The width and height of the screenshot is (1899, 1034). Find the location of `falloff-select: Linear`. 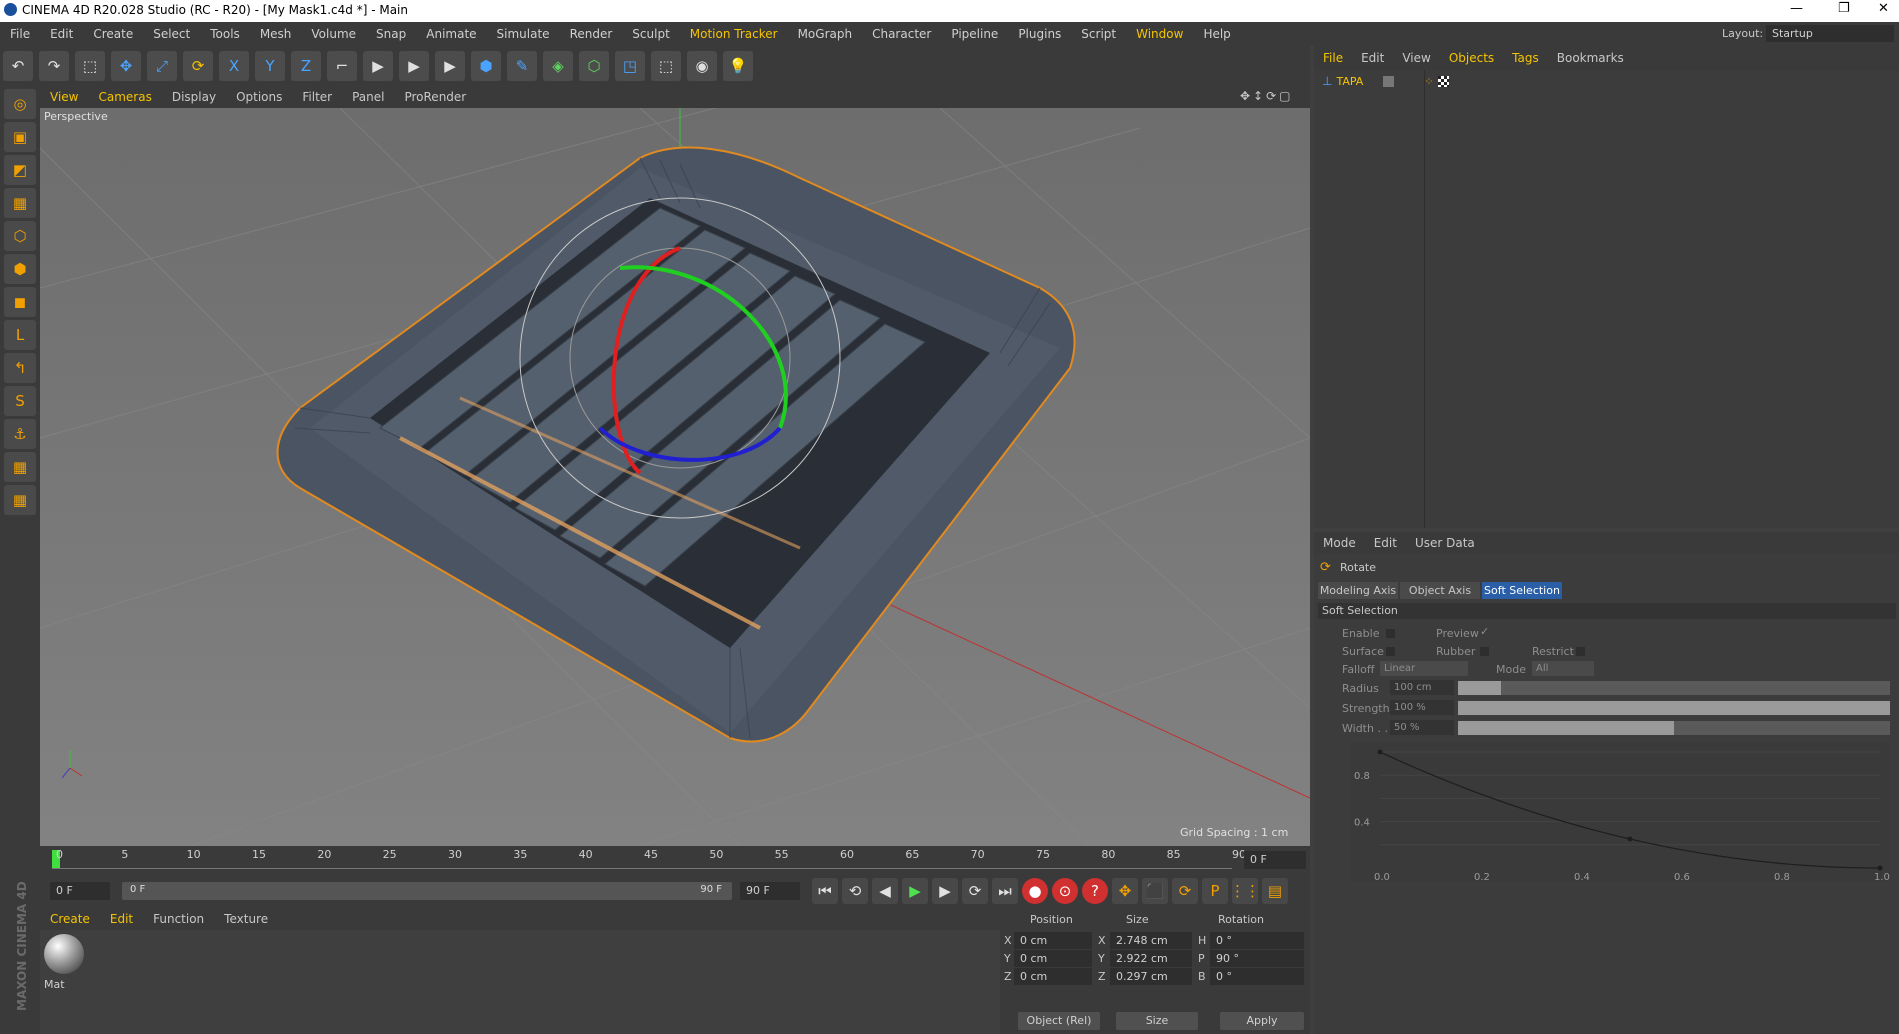

falloff-select: Linear is located at coordinates (1424, 668).